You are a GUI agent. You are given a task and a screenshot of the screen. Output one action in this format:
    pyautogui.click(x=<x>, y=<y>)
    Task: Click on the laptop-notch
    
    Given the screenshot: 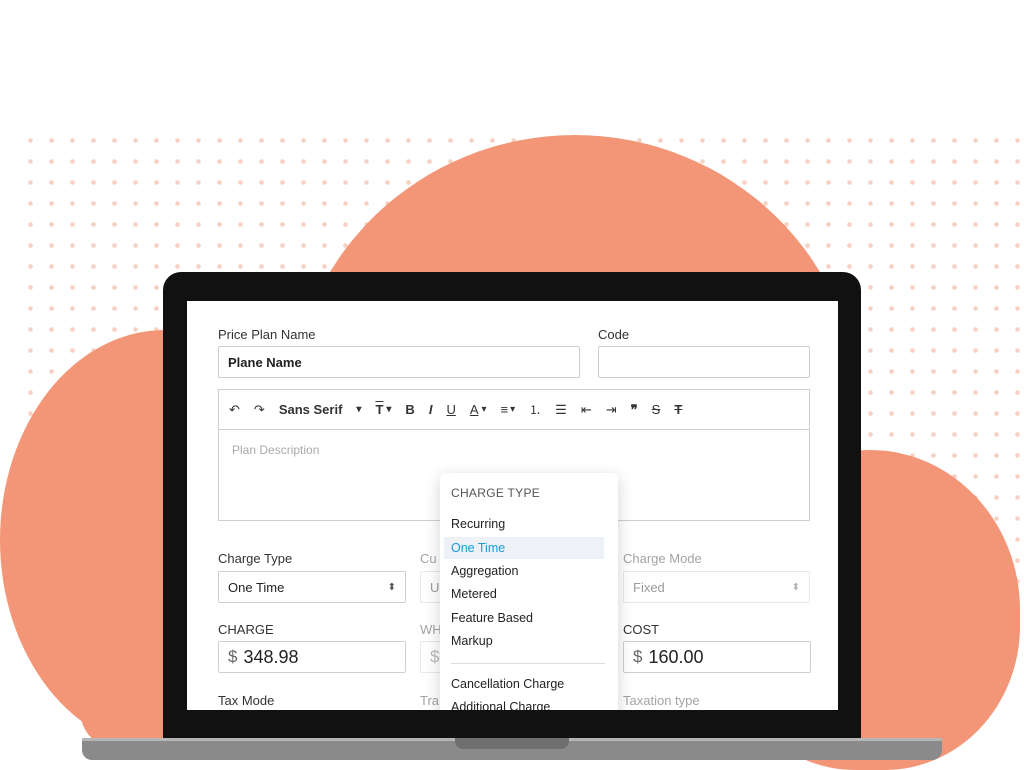 What is the action you would take?
    pyautogui.click(x=512, y=743)
    